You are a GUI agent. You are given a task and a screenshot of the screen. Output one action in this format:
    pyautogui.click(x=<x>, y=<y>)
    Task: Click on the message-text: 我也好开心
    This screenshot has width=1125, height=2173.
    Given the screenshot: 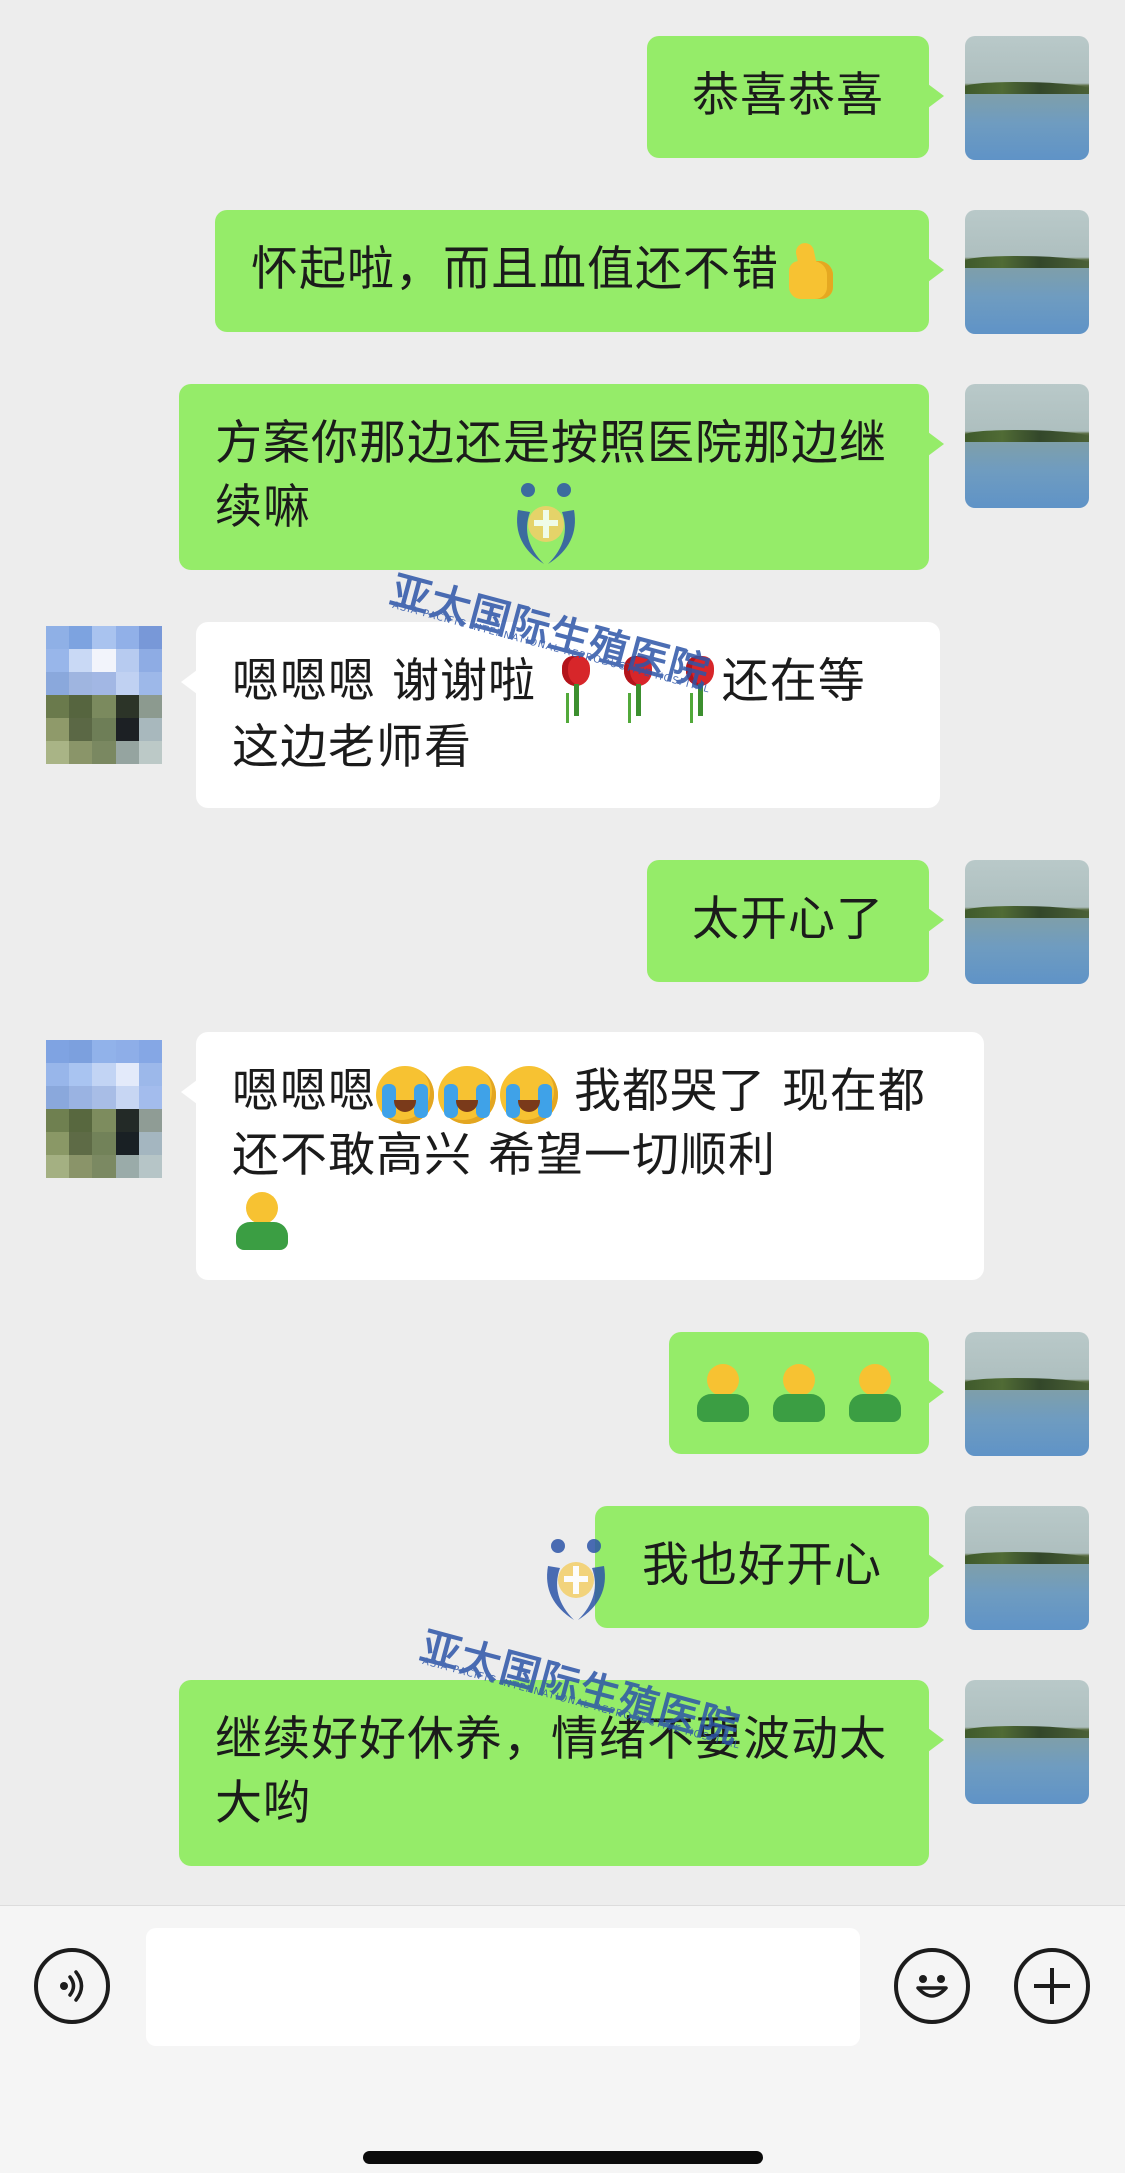 What is the action you would take?
    pyautogui.click(x=762, y=1565)
    